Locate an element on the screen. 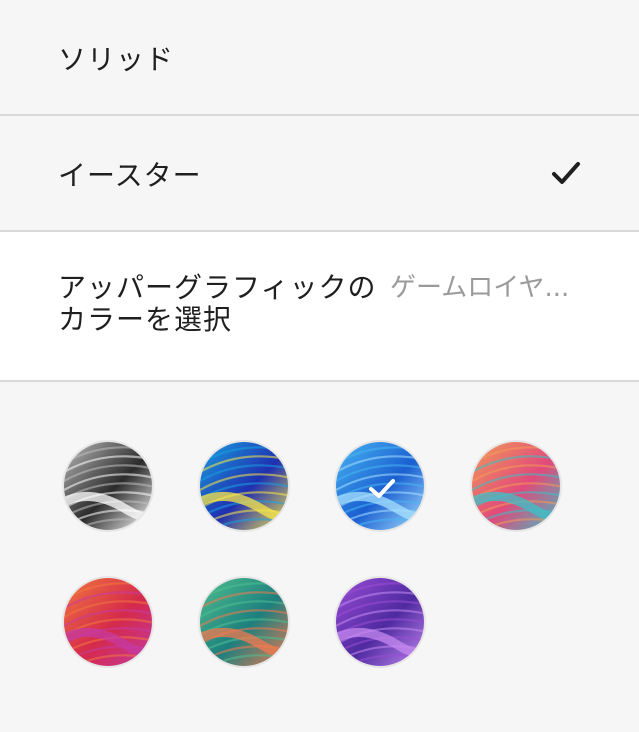 This screenshot has height=732, width=639. swatch-check-icon is located at coordinates (382, 488).